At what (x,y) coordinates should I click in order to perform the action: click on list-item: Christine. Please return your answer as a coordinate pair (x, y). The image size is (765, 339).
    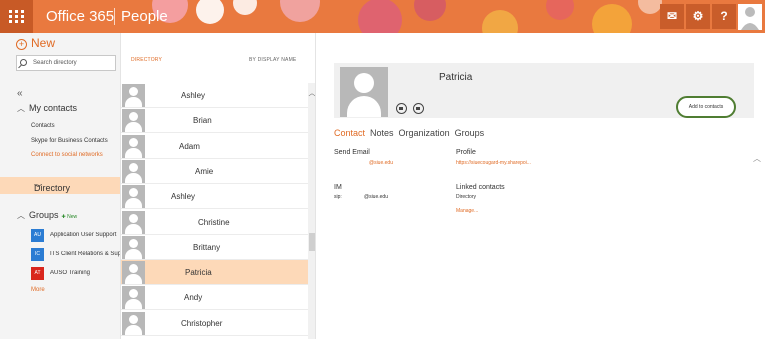
    Looking at the image, I should click on (214, 222).